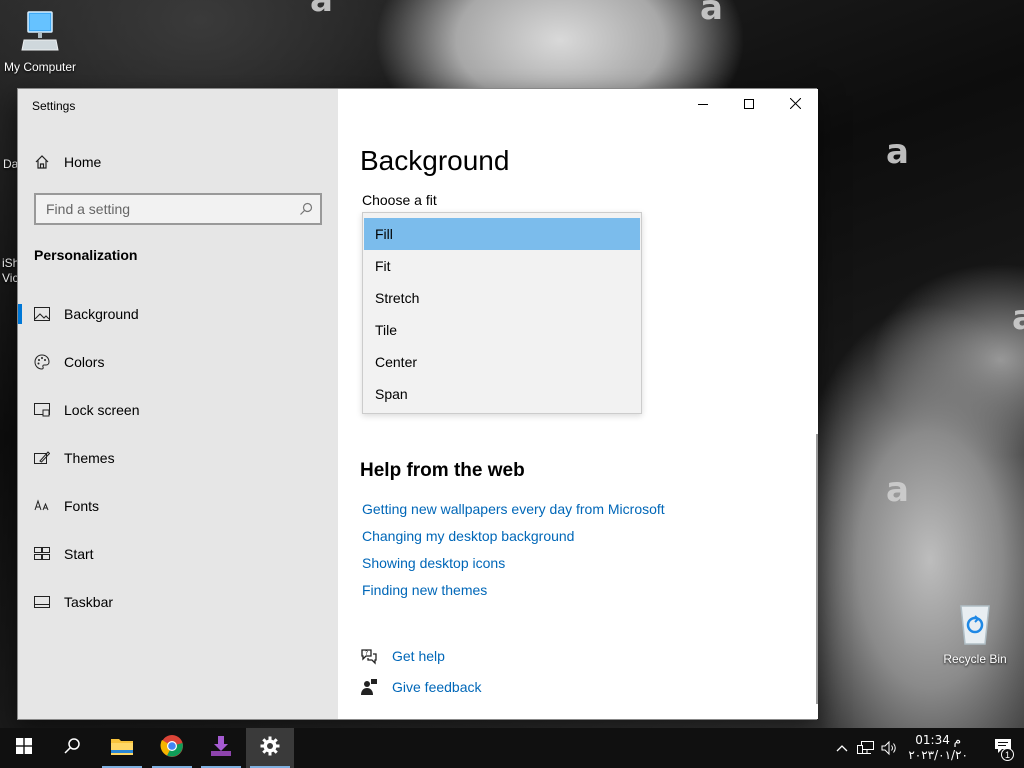 The height and width of the screenshot is (768, 1024). I want to click on fit-option-fill: Fill, so click(502, 234).